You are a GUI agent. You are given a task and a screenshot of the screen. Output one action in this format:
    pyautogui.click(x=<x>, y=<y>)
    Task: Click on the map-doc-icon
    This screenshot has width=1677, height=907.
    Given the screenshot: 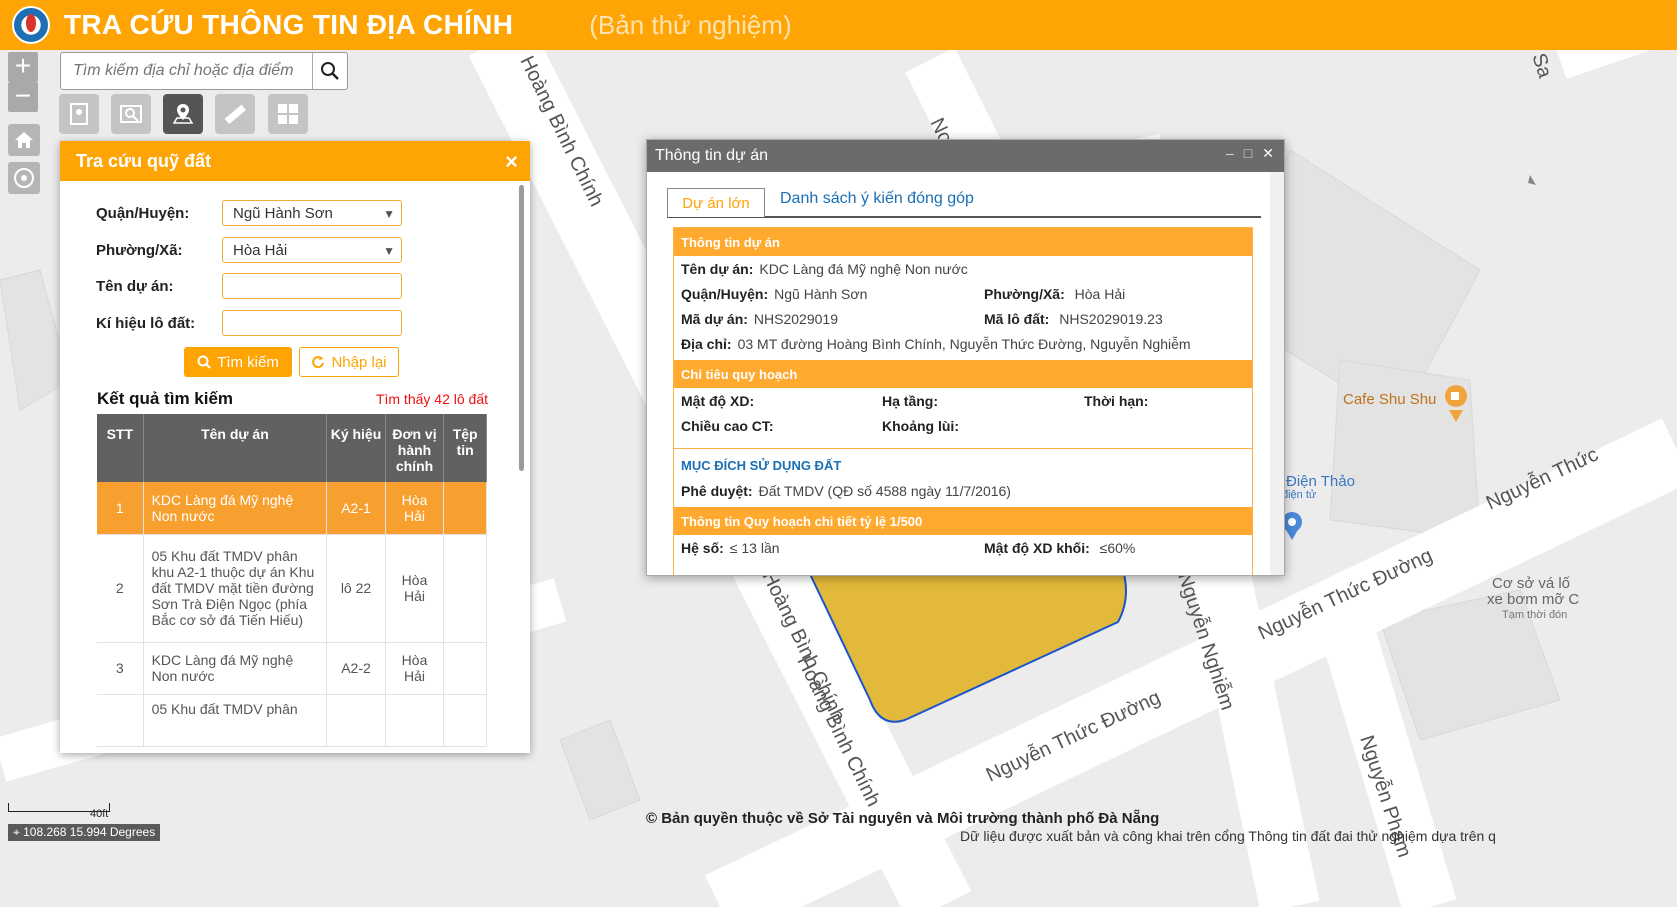 What is the action you would take?
    pyautogui.click(x=79, y=114)
    